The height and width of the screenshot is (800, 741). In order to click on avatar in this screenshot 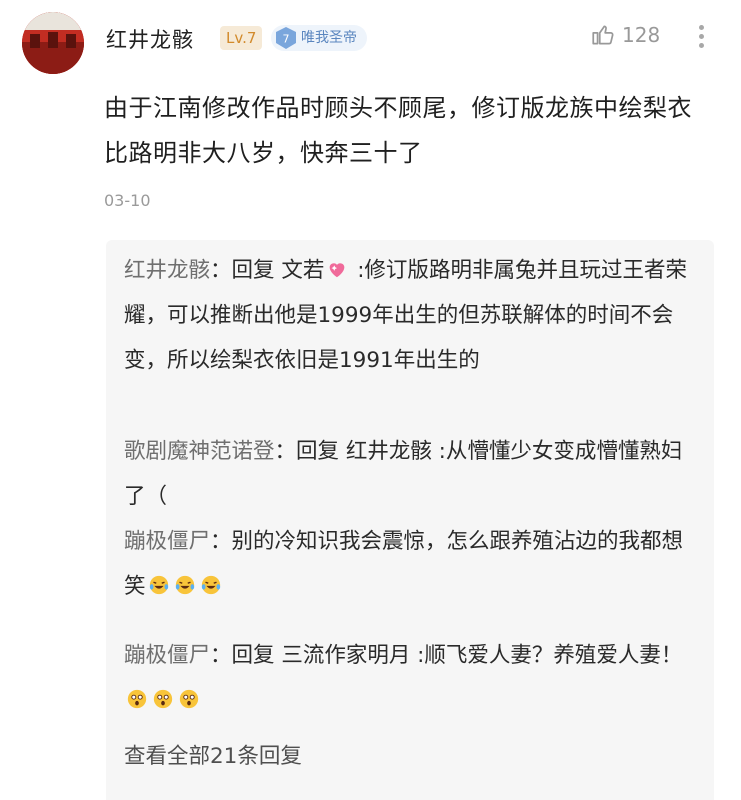, I will do `click(53, 43)`.